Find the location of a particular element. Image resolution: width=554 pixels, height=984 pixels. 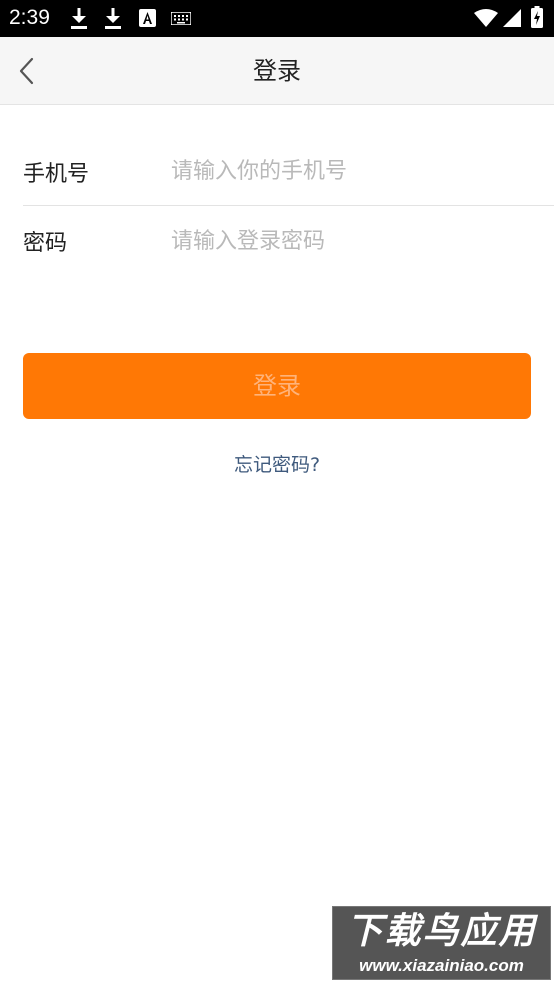

password-row: 密码 is located at coordinates (288, 241).